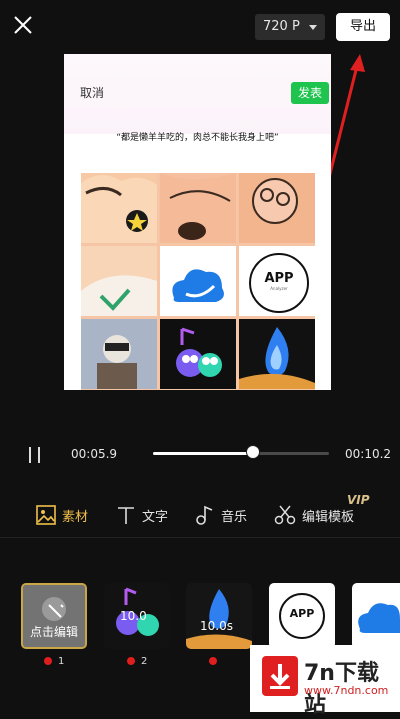  I want to click on pause-icon, so click(34, 455).